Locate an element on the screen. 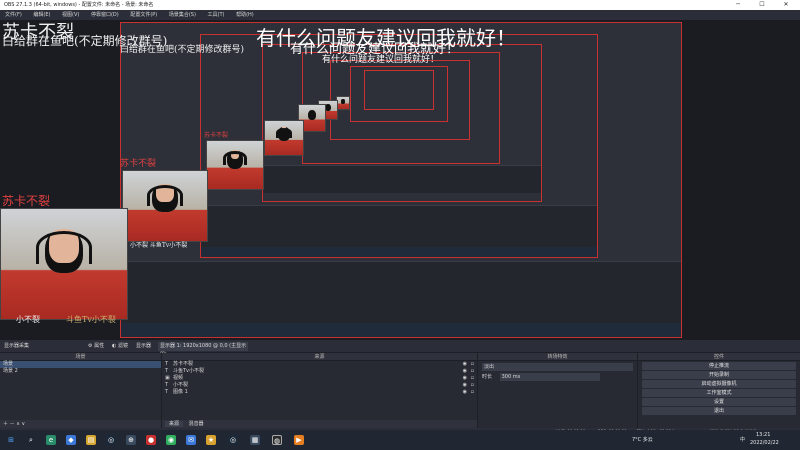 Image resolution: width=800 pixels, height=450 pixels. filter-icon: ◐ is located at coordinates (114, 346).